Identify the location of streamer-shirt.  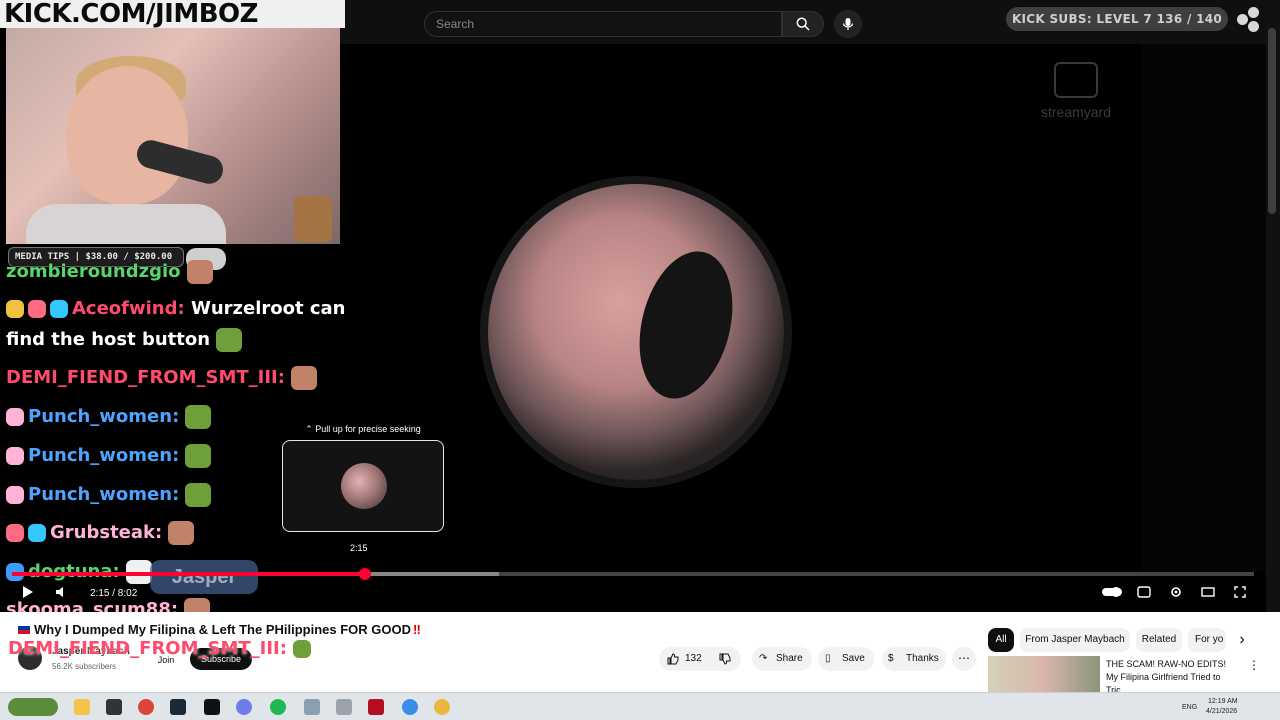
(126, 224).